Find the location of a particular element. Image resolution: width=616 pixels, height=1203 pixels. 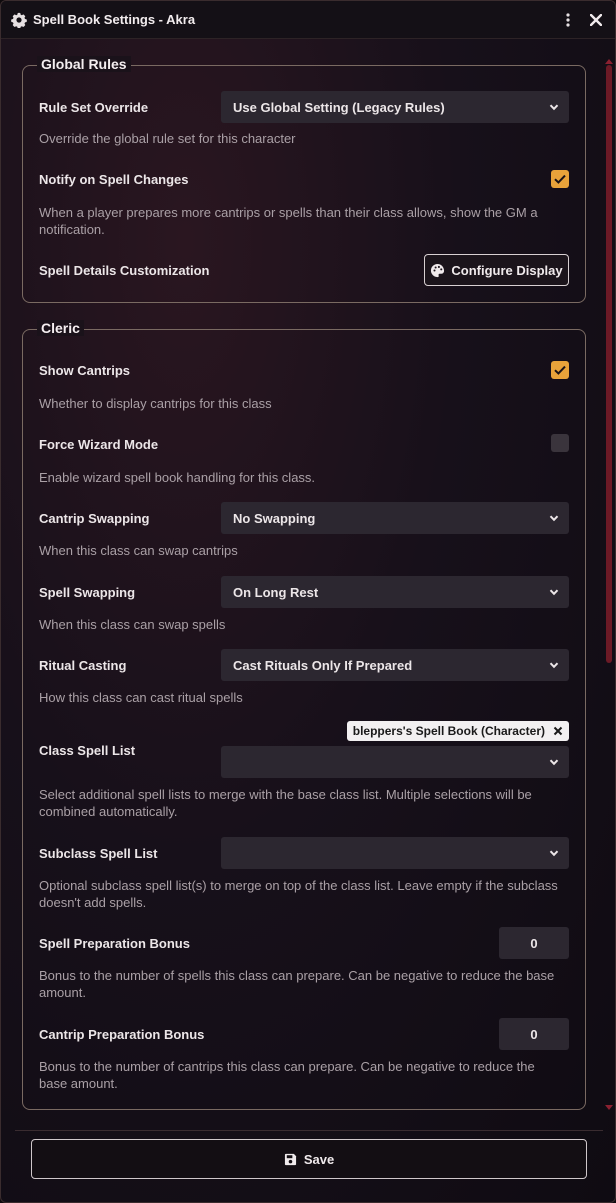

save-button: Save is located at coordinates (309, 1159).